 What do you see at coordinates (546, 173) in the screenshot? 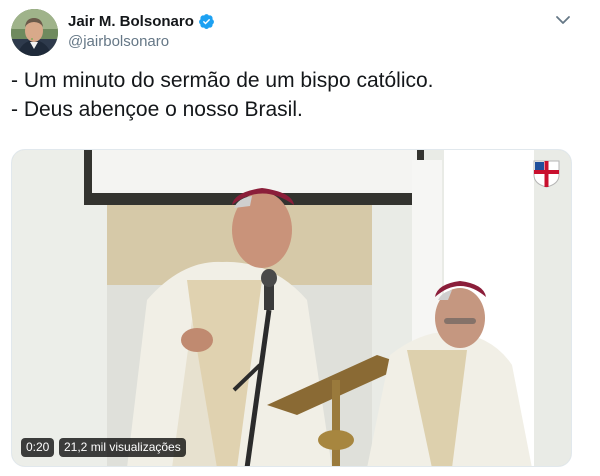
I see `episcopal-flag-icon` at bounding box center [546, 173].